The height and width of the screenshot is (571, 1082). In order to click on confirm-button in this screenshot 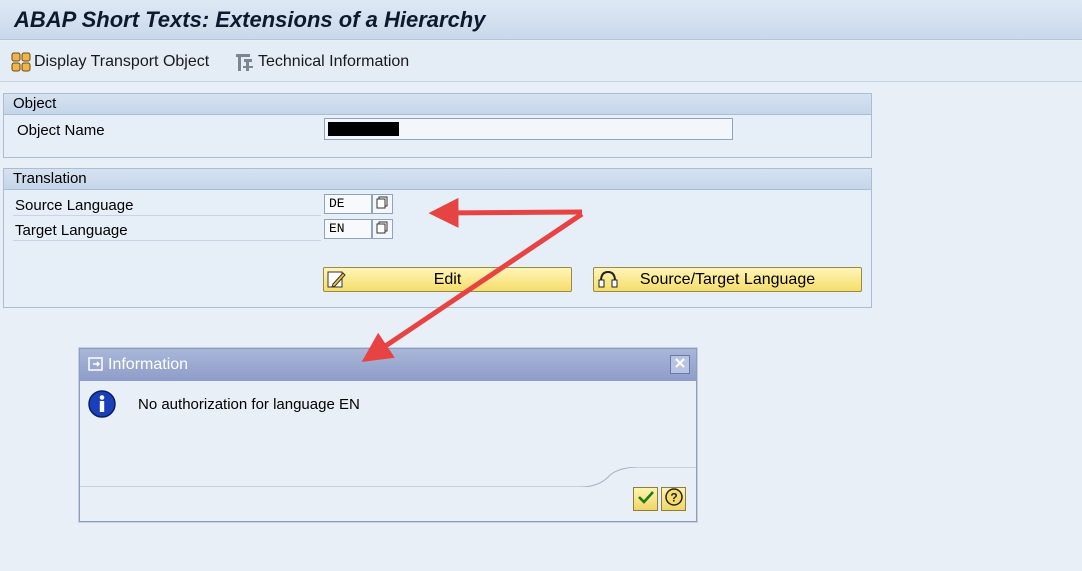, I will do `click(645, 499)`.